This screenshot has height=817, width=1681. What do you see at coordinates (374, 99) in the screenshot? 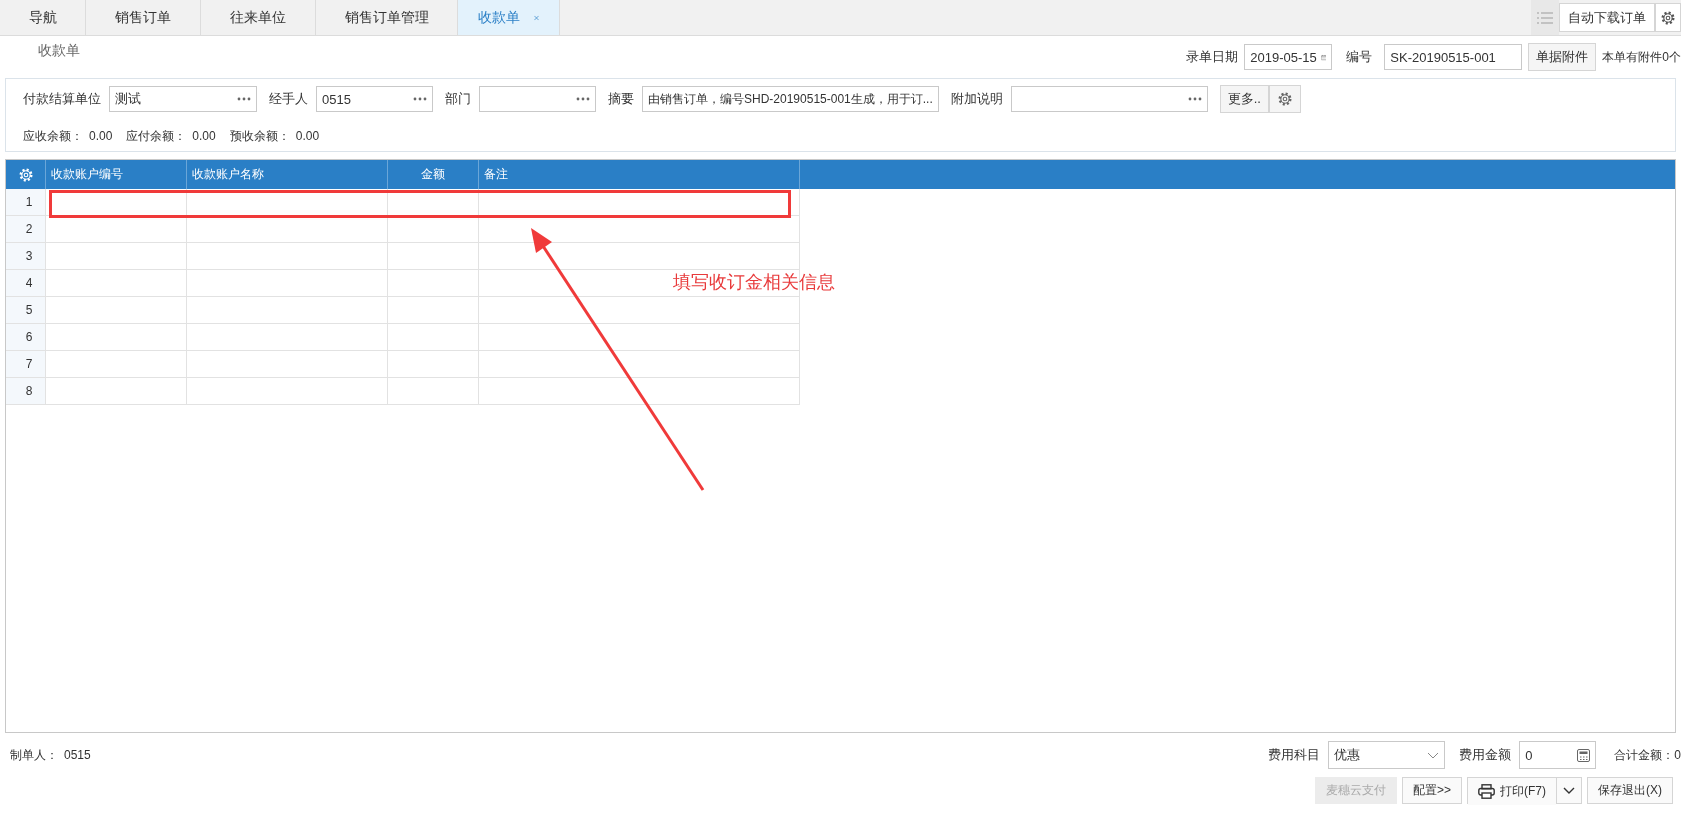
I see `input-field: 0515` at bounding box center [374, 99].